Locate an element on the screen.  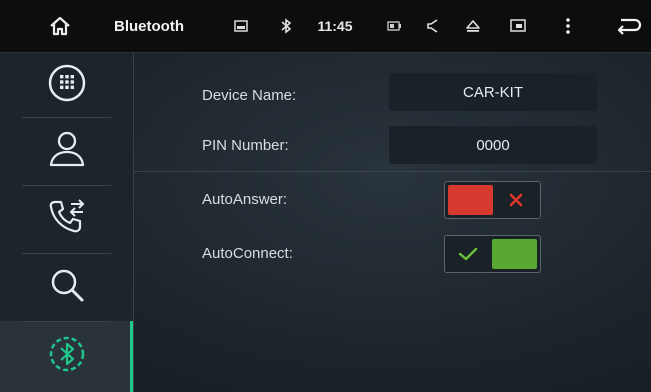
status-bar: Bluetooth 11:45 is located at coordinates (325, 26).